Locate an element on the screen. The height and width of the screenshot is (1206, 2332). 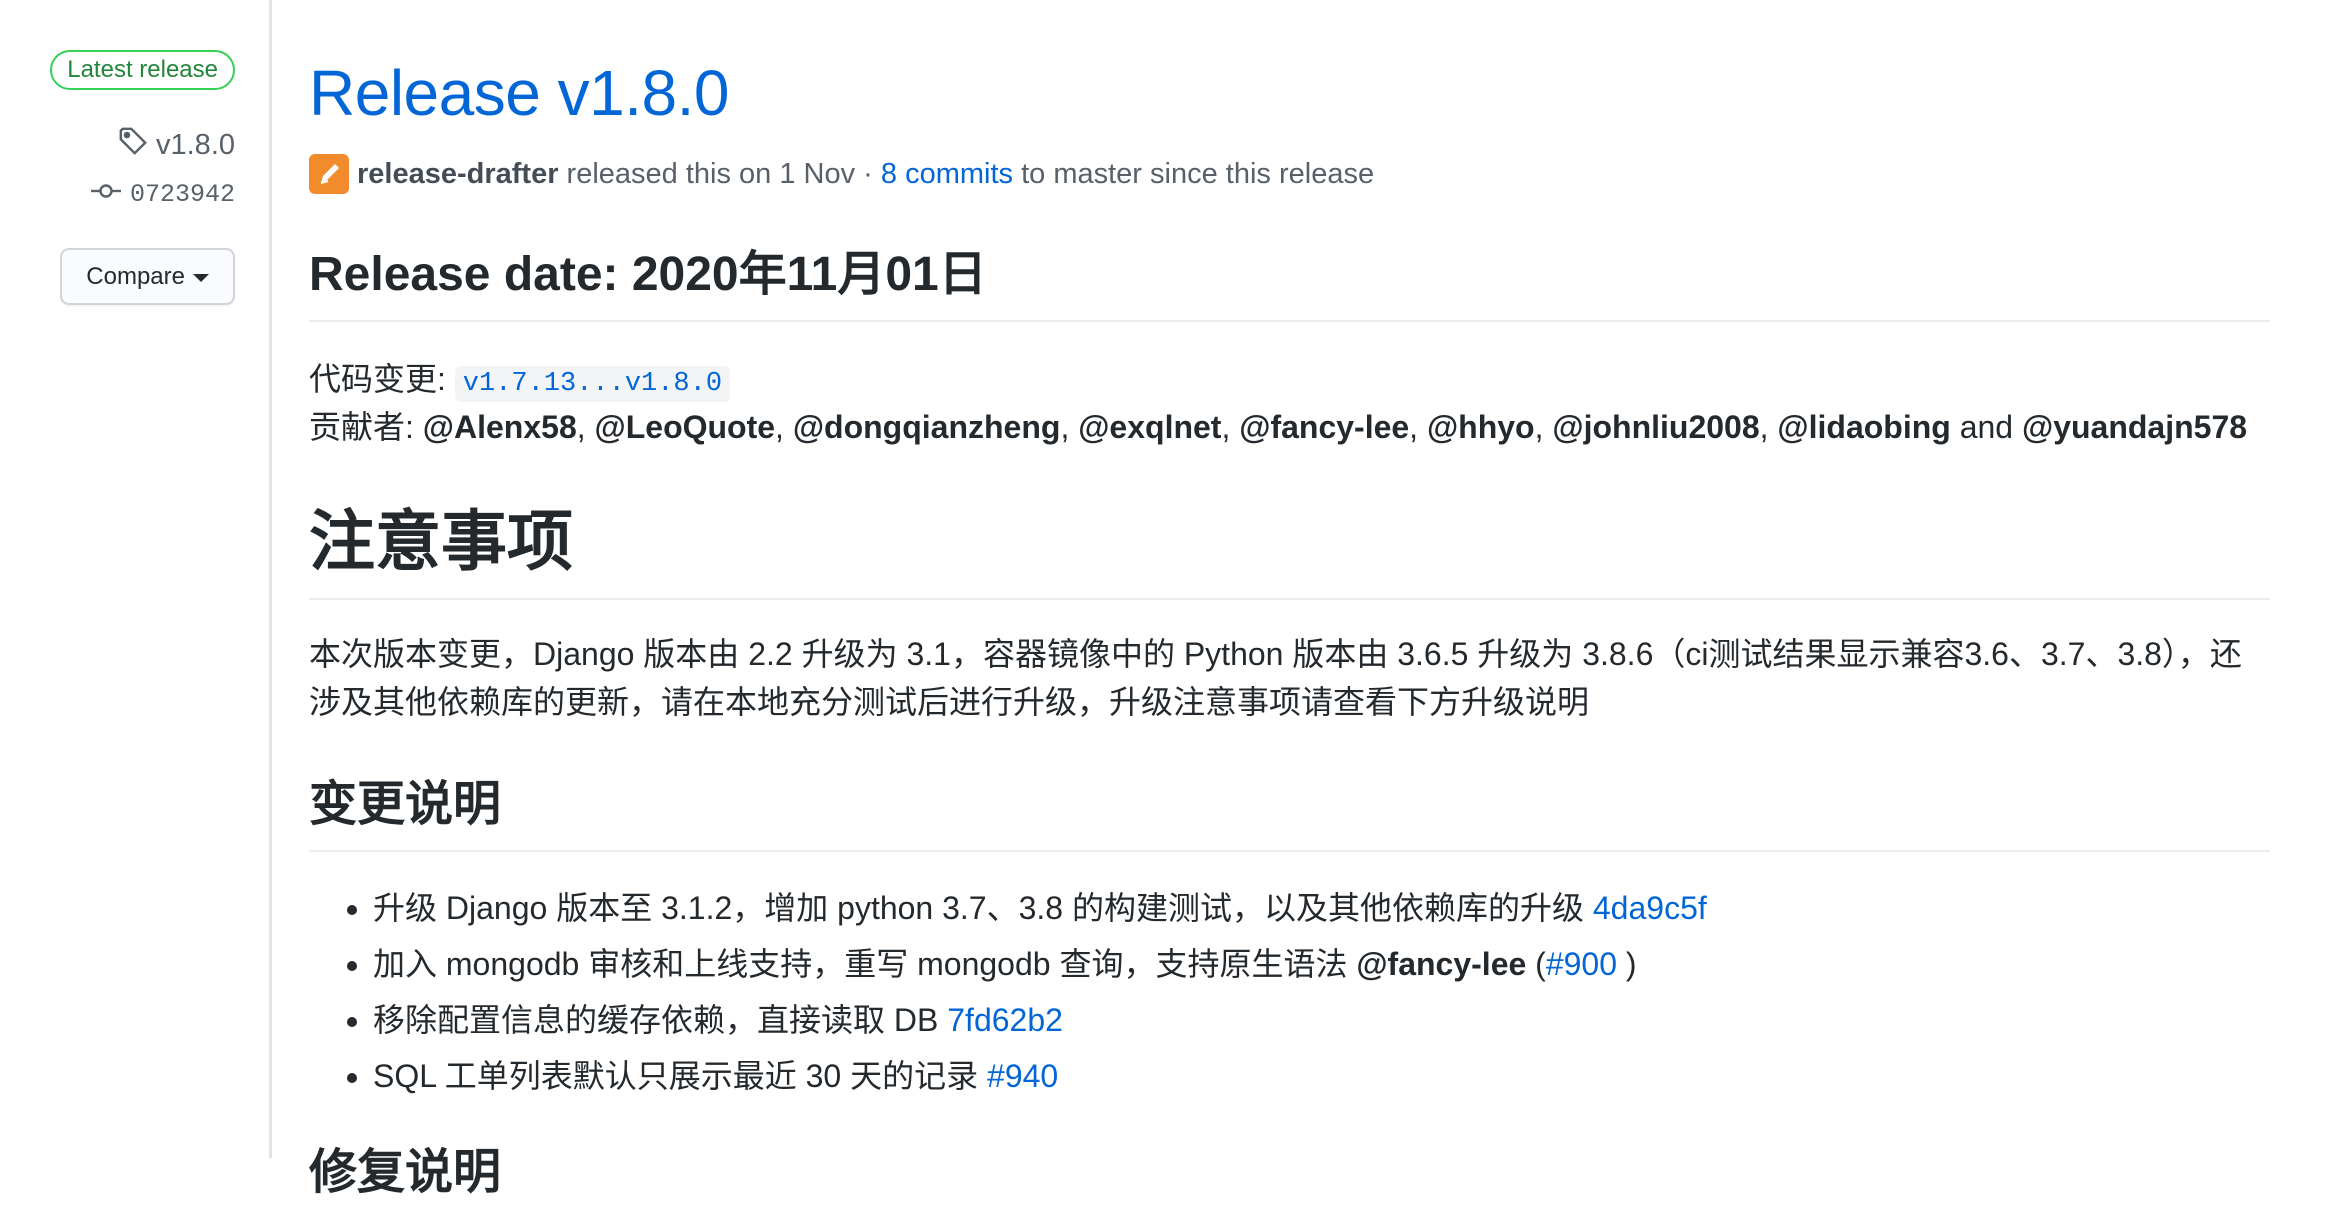
list-item: SQL 工单列表默认只展示最近 30 天的记录 #940 is located at coordinates (1040, 1076).